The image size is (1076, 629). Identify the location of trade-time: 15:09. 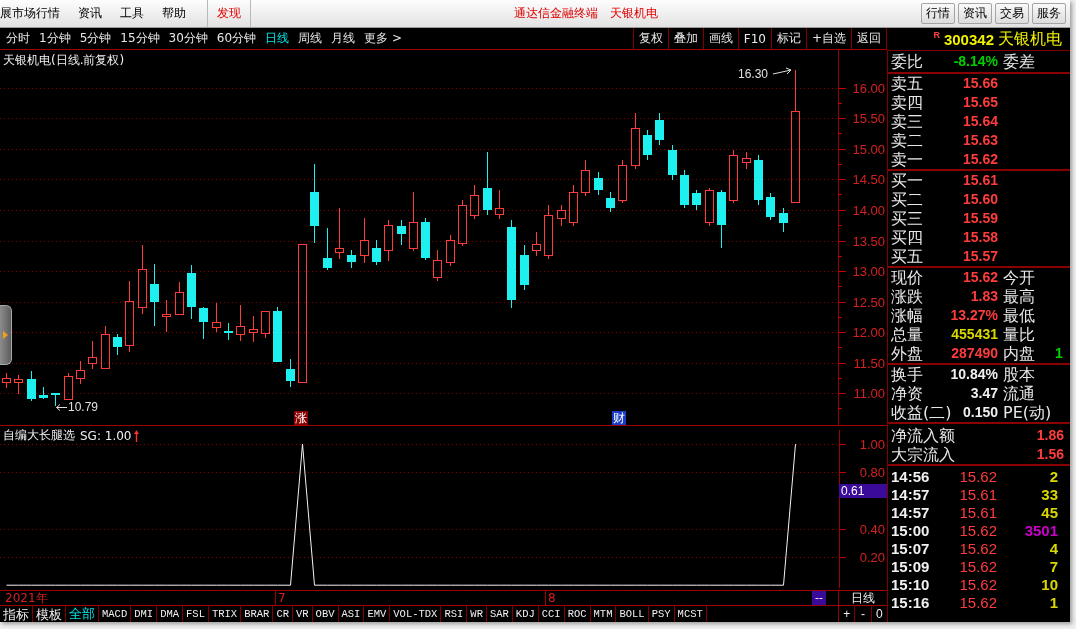
(910, 567).